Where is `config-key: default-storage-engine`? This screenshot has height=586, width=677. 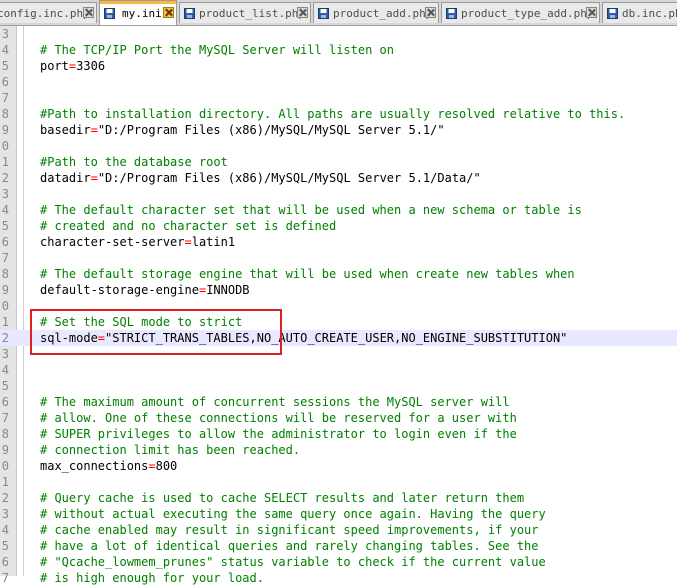
config-key: default-storage-engine is located at coordinates (119, 290).